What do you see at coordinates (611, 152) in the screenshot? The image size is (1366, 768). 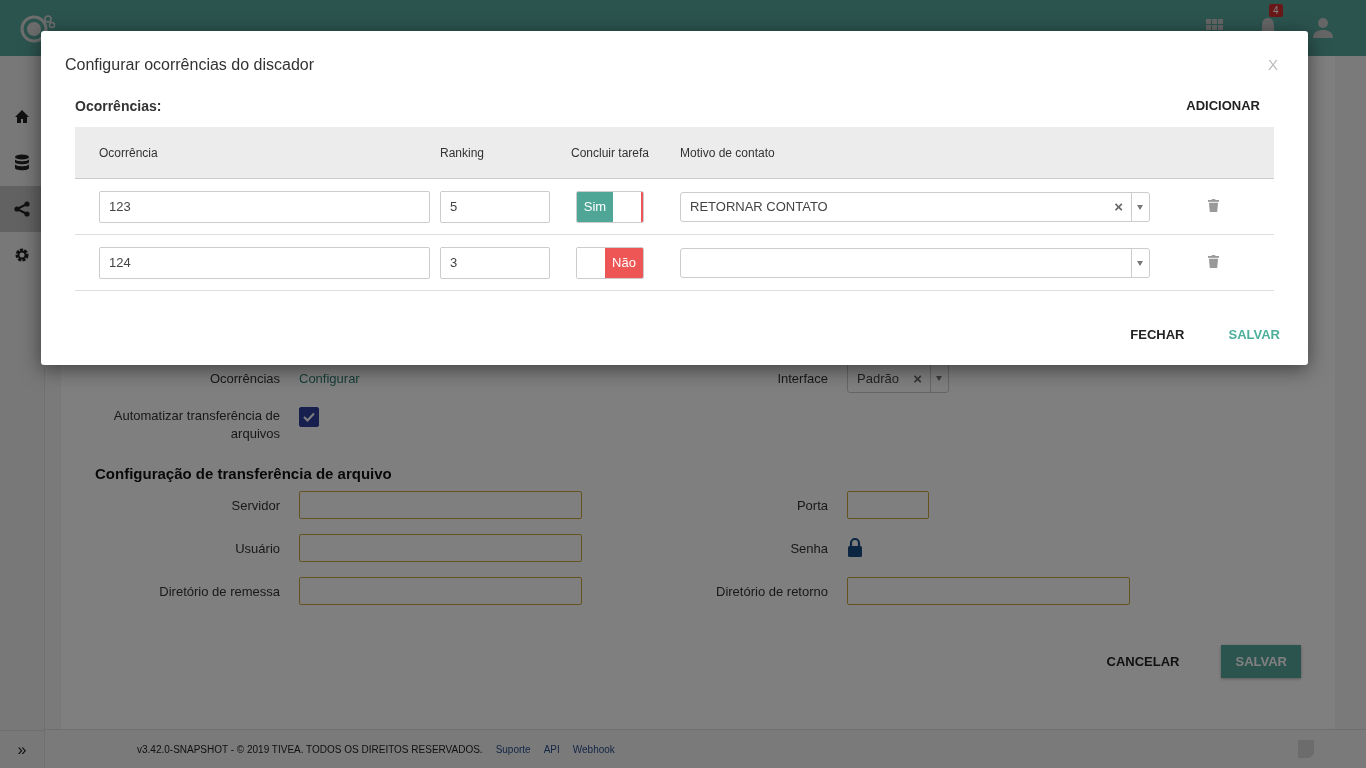 I see `column-header: Concluir tarefa` at bounding box center [611, 152].